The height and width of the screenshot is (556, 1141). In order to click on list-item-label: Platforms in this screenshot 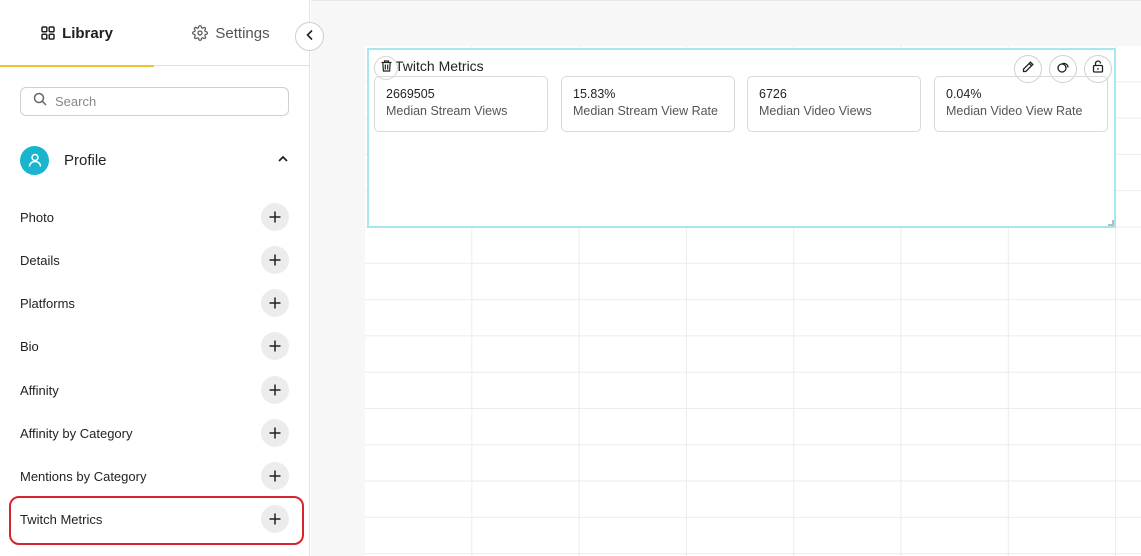, I will do `click(47, 303)`.